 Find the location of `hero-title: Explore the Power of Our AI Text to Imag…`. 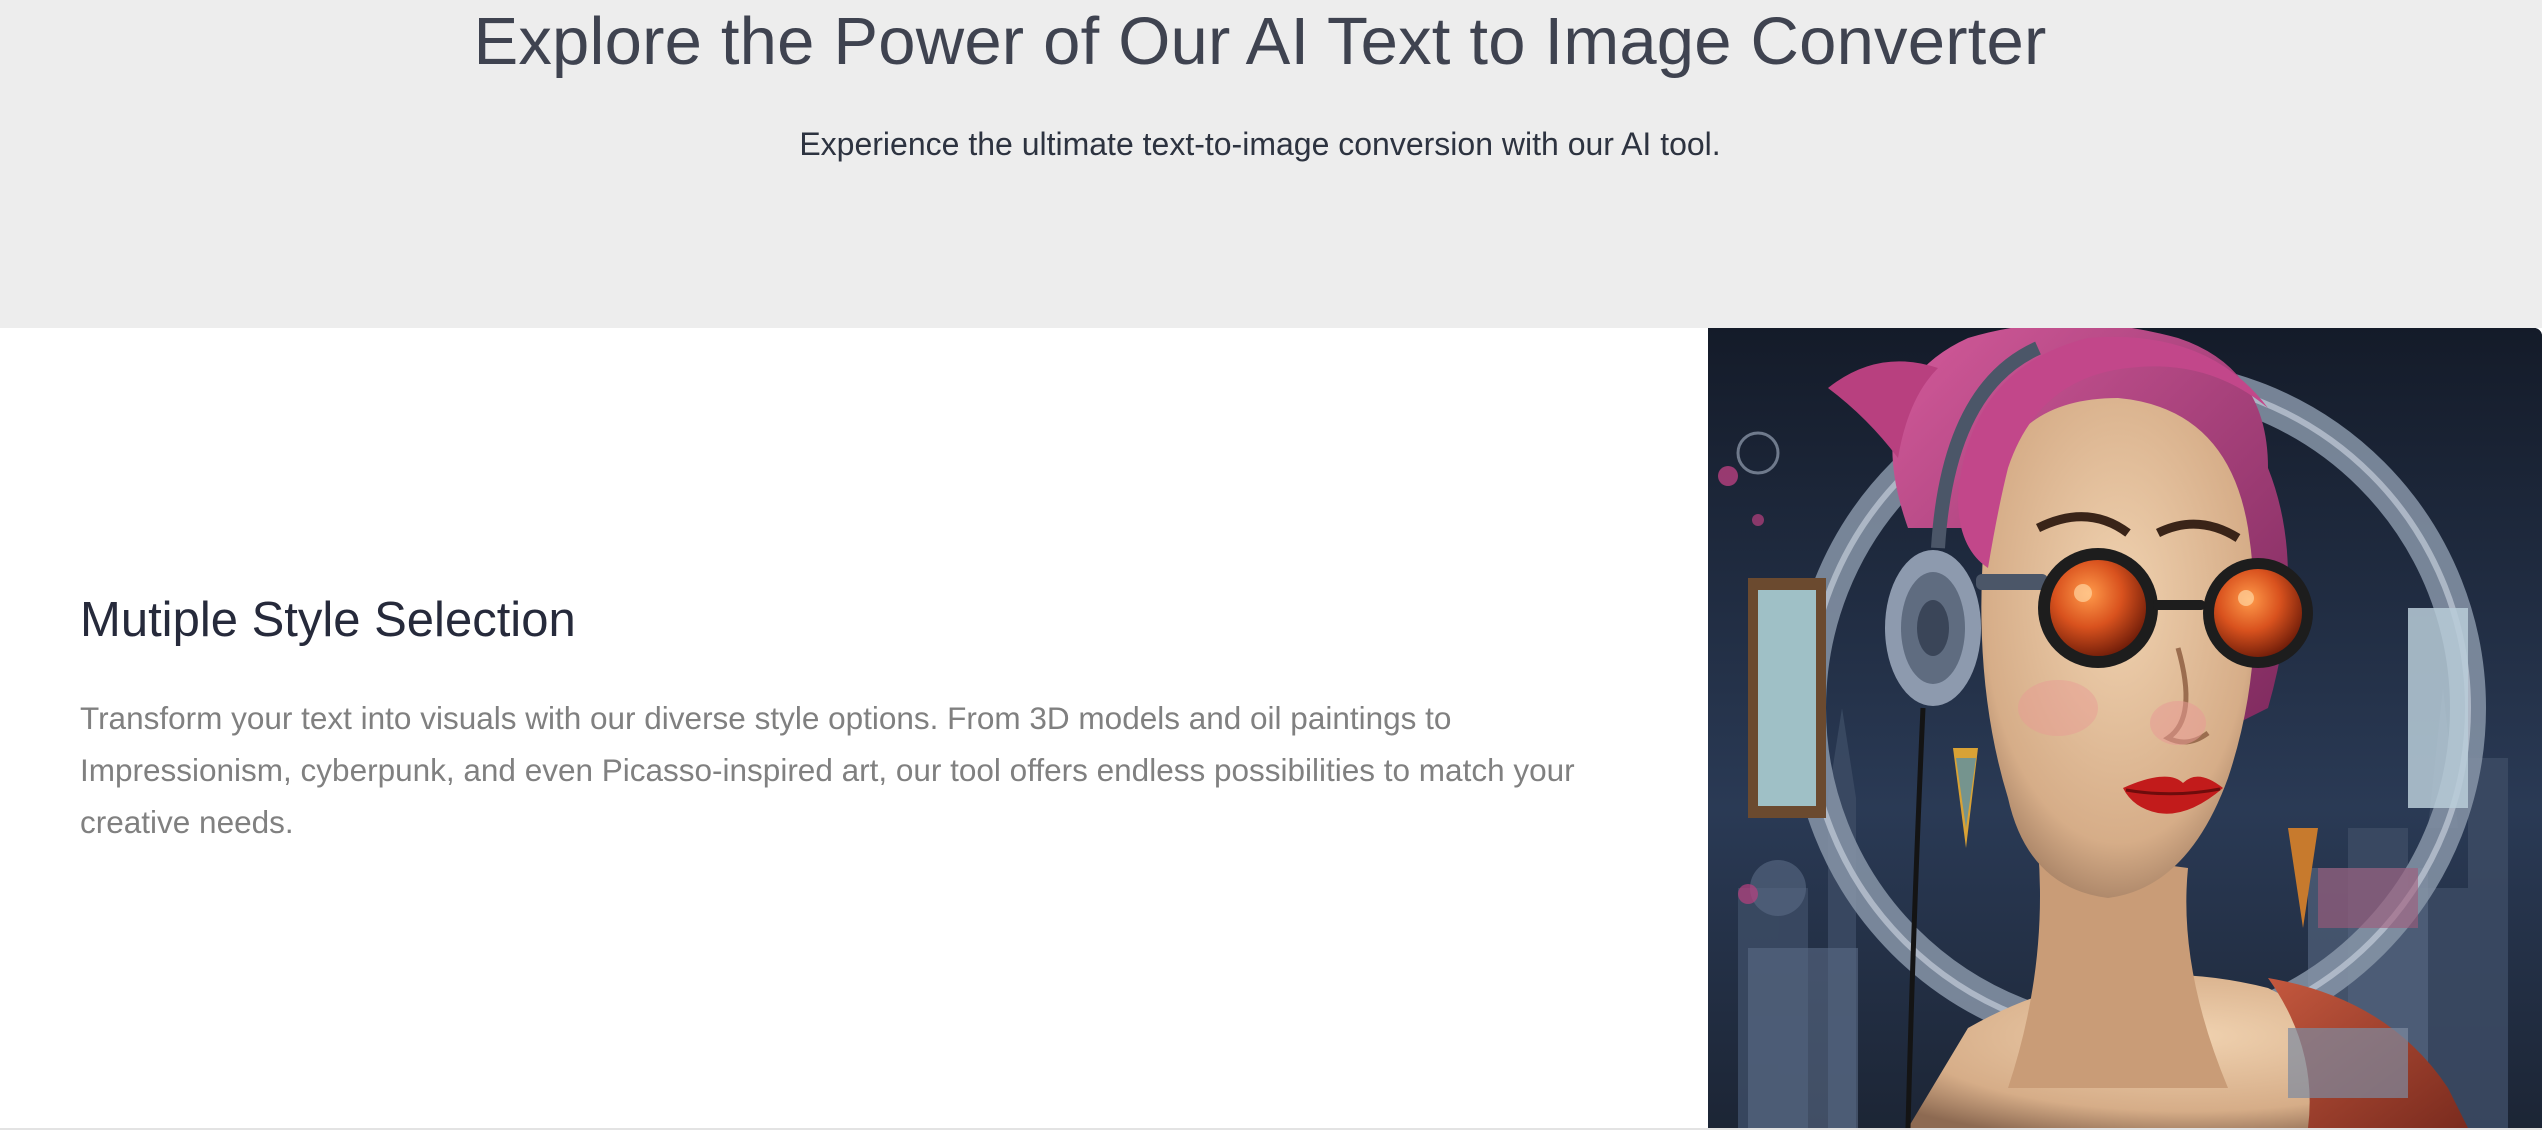

hero-title: Explore the Power of Our AI Text to Imag… is located at coordinates (1260, 41).